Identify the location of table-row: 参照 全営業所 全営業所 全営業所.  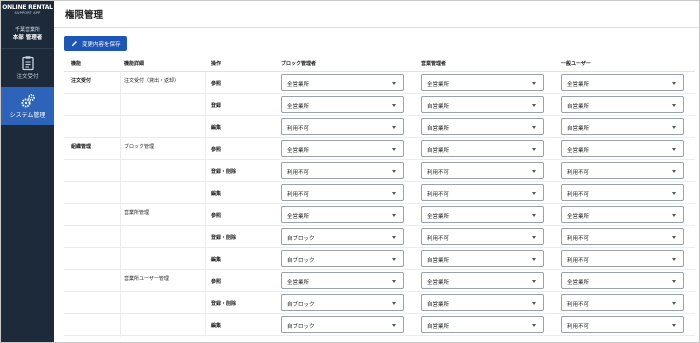
(379, 281).